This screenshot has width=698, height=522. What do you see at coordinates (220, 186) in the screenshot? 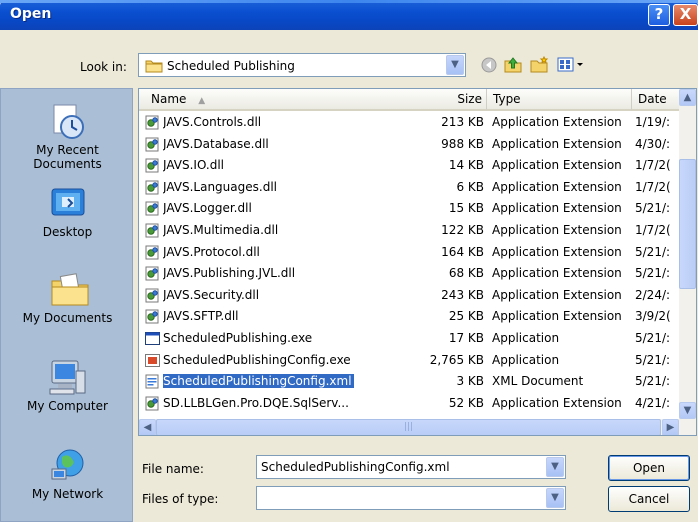
I see `file-name-cell: JAVS.Languages.dll` at bounding box center [220, 186].